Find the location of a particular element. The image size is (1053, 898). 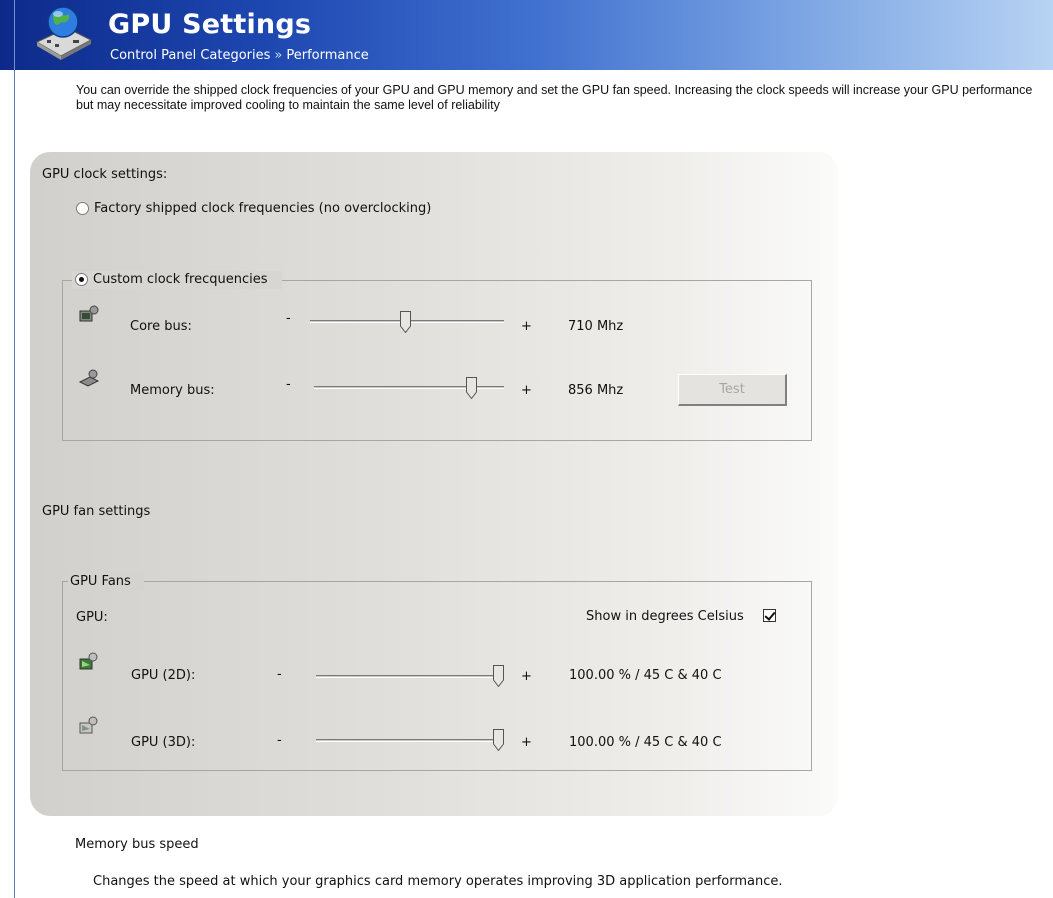

breadcrumb: Control Panel Categories » Performance is located at coordinates (239, 56).